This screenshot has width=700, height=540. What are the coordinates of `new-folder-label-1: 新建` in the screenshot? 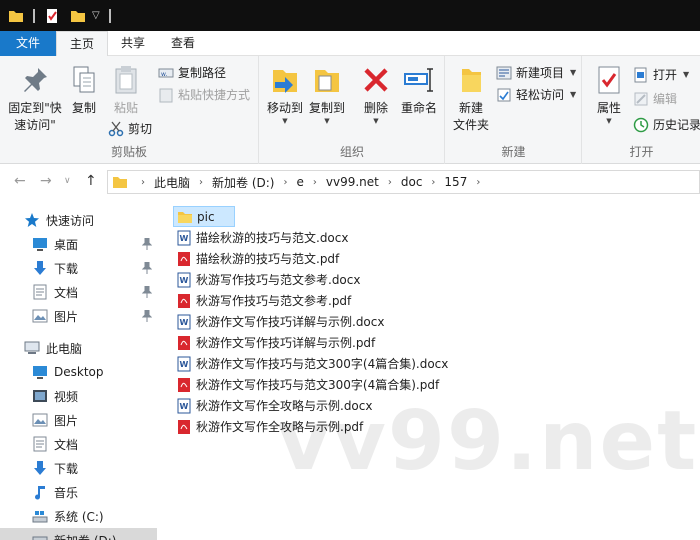 It's located at (470, 108).